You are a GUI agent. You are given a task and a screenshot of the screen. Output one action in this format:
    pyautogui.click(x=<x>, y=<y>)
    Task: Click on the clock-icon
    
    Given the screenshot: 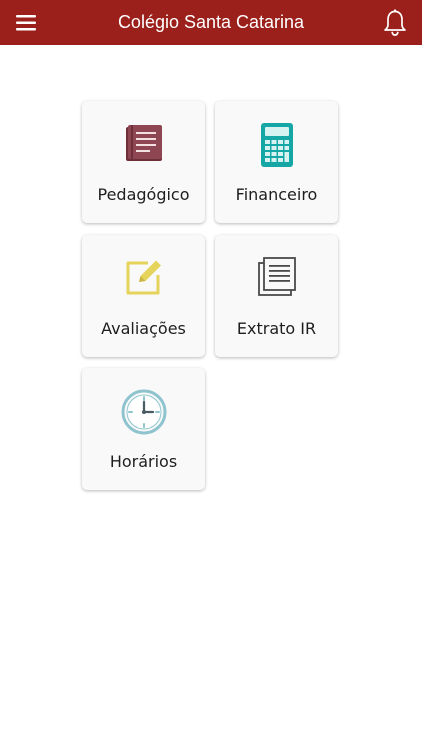 What is the action you would take?
    pyautogui.click(x=143, y=412)
    